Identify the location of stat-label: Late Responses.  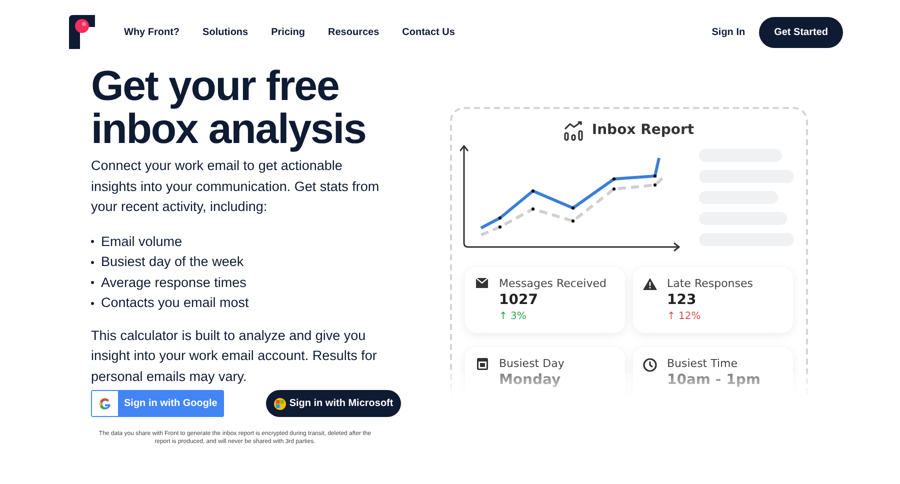
(710, 284).